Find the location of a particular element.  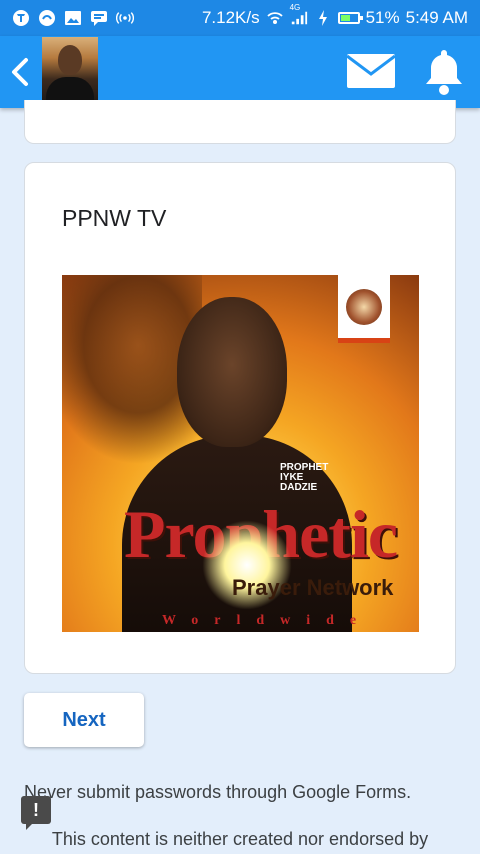

mail-icon is located at coordinates (371, 71).